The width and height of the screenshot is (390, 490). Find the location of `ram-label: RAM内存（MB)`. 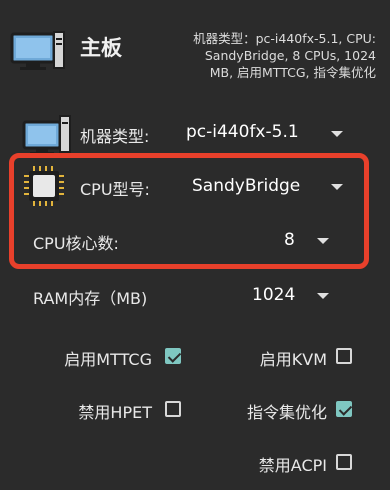

ram-label: RAM内存（MB) is located at coordinates (90, 298).